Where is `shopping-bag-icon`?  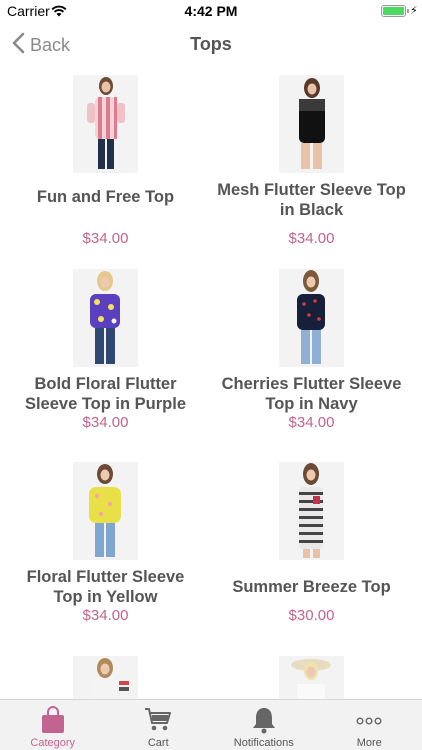 shopping-bag-icon is located at coordinates (53, 722).